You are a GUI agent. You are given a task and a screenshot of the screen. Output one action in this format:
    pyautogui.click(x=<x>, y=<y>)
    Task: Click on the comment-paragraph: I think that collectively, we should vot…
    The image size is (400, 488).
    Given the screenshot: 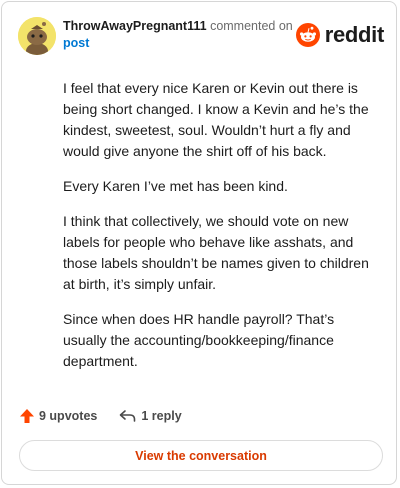 What is the action you would take?
    pyautogui.click(x=216, y=252)
    